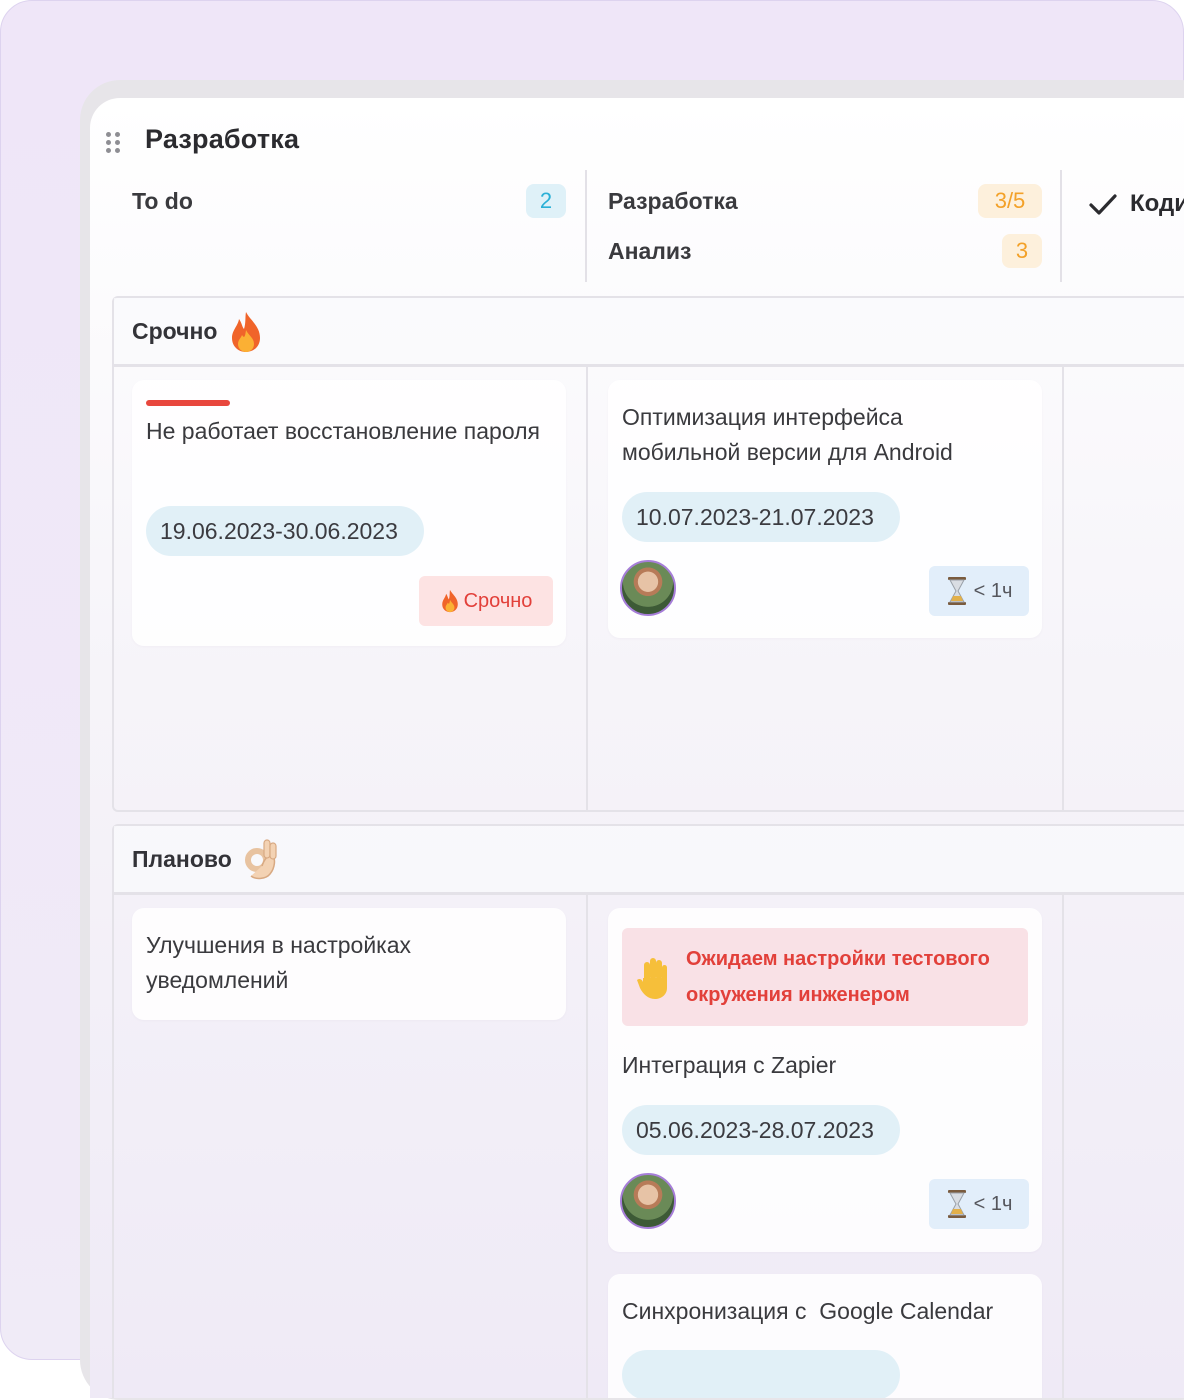 This screenshot has width=1184, height=1400. I want to click on column-dev-label: Разработка, so click(673, 201).